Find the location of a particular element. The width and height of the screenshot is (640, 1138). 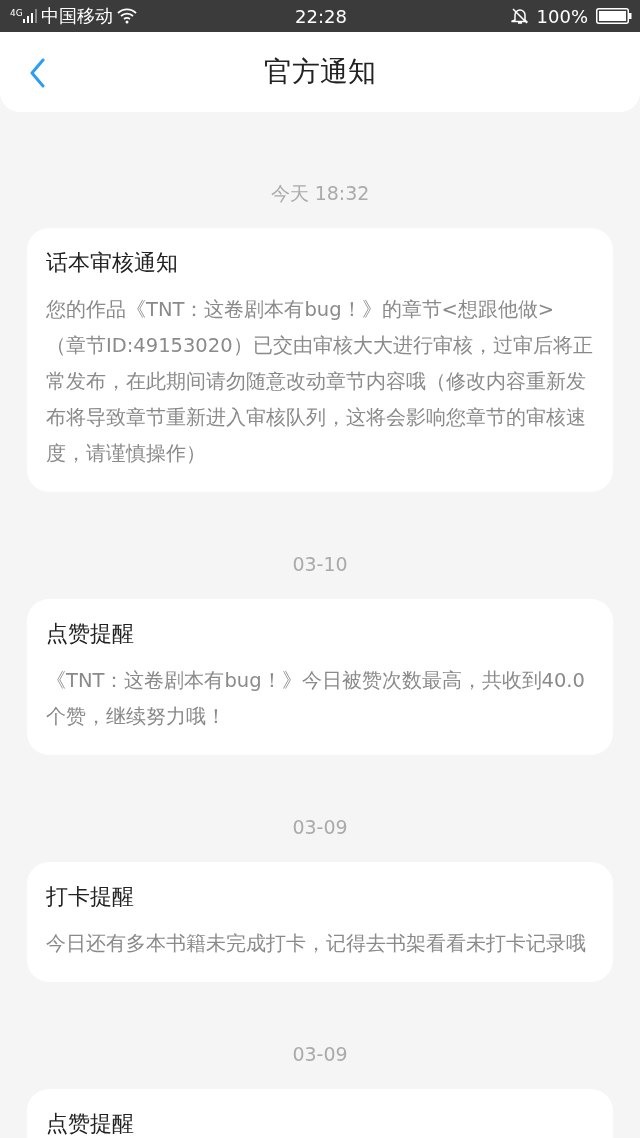

notification-text: 《TNT：这卷剧本有bug！》今日被赞次数最高，共收到40.0个赞，继续努力哦！ is located at coordinates (316, 699).